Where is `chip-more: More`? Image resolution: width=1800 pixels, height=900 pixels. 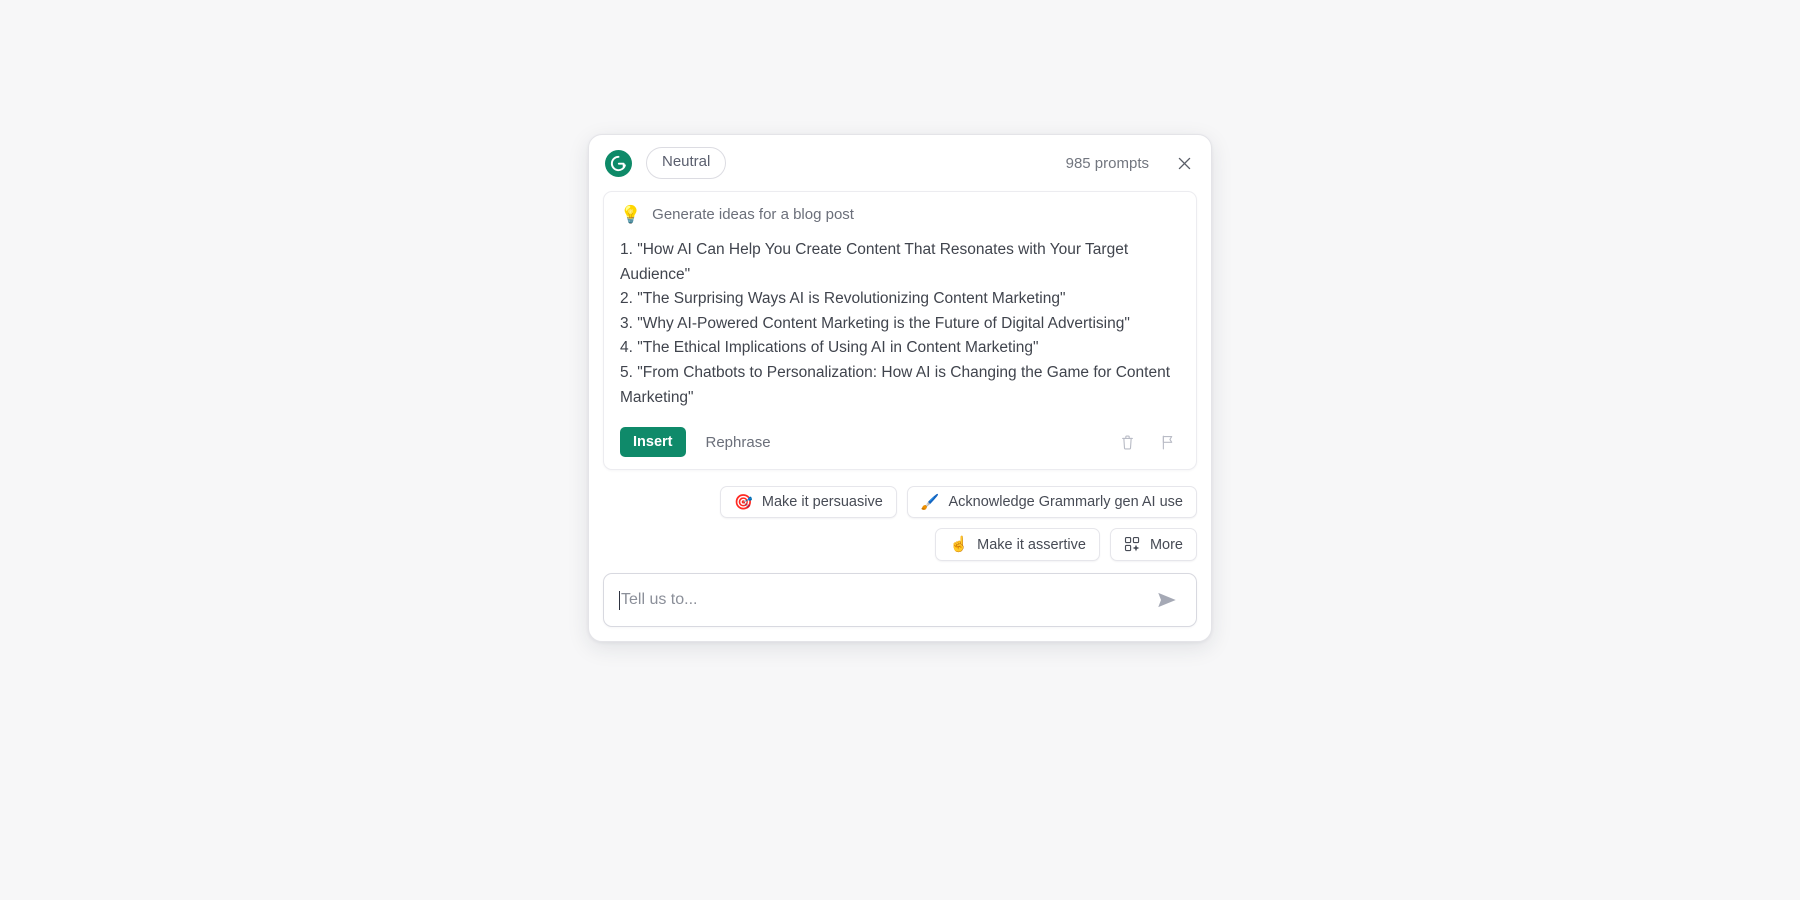
chip-more: More is located at coordinates (1153, 545).